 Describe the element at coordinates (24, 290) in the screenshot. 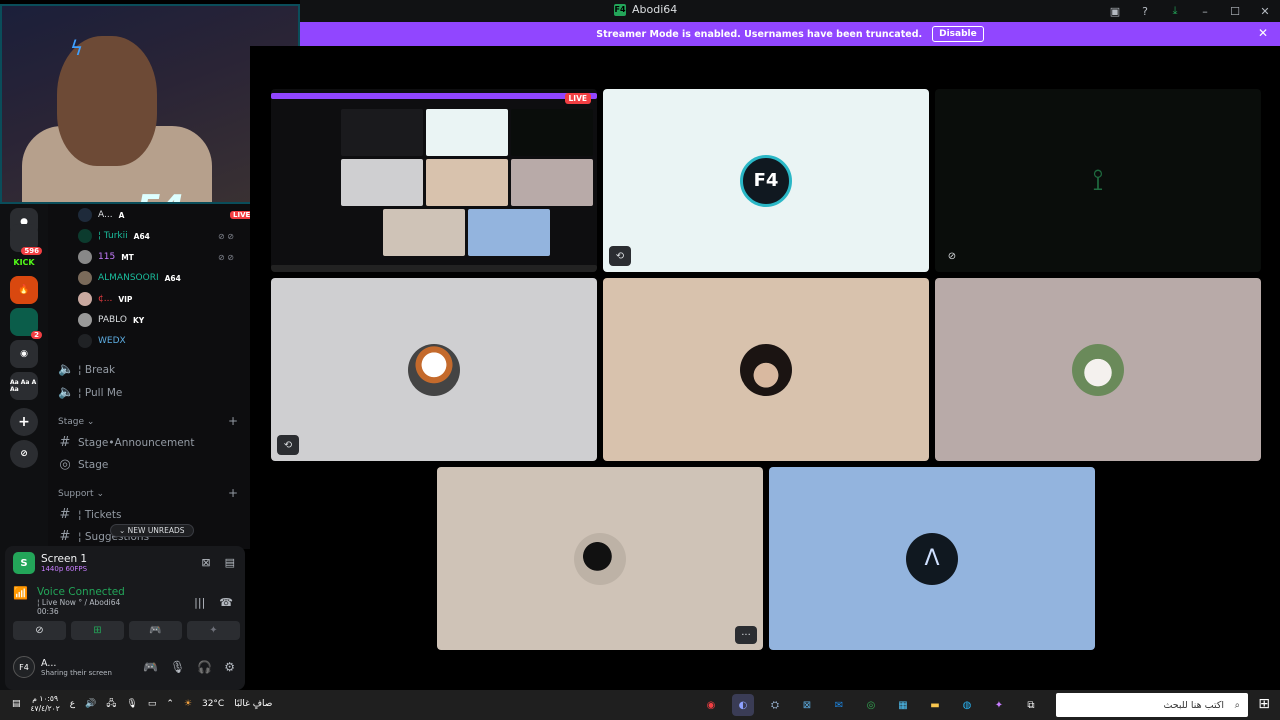

I see `fire-server-icon: 🔥` at that location.